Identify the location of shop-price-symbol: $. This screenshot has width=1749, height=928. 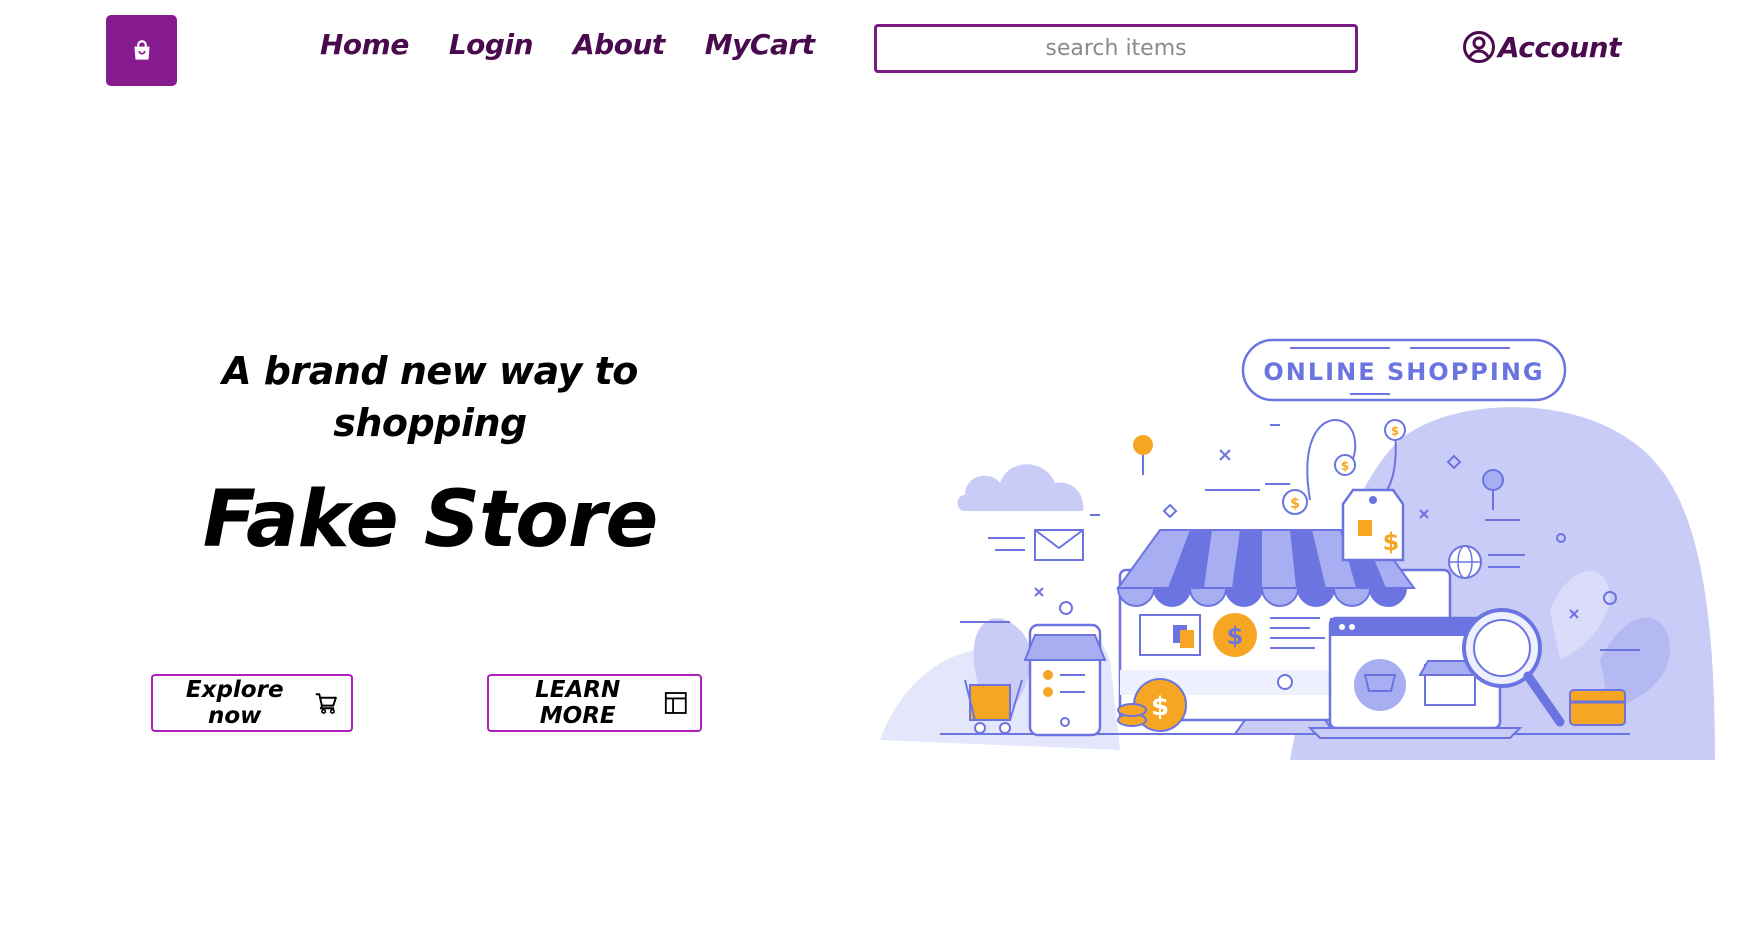
(1235, 636).